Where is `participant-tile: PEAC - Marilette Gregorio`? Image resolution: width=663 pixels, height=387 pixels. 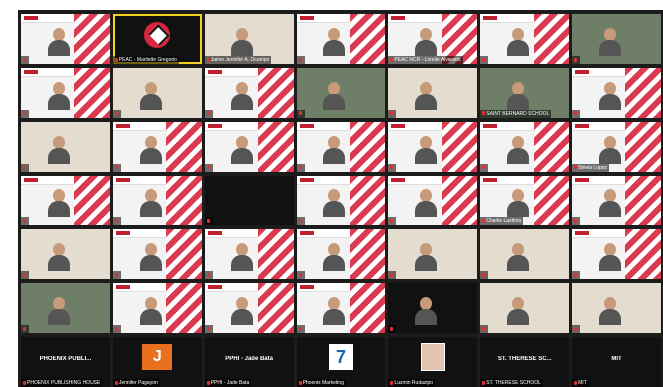
participant-tile: PEAC - Marilette Gregorio is located at coordinates (157, 39).